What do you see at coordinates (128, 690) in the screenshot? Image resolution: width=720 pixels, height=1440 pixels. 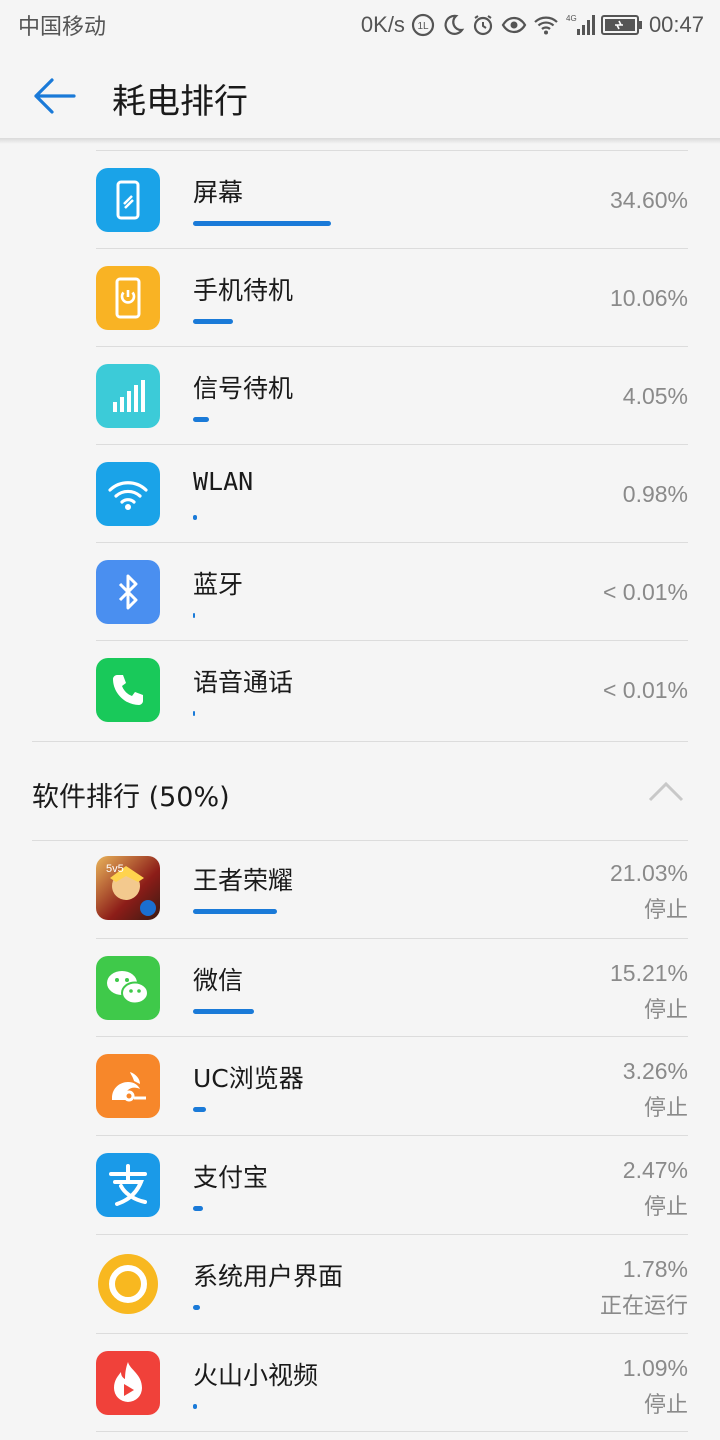 I see `phone-icon` at bounding box center [128, 690].